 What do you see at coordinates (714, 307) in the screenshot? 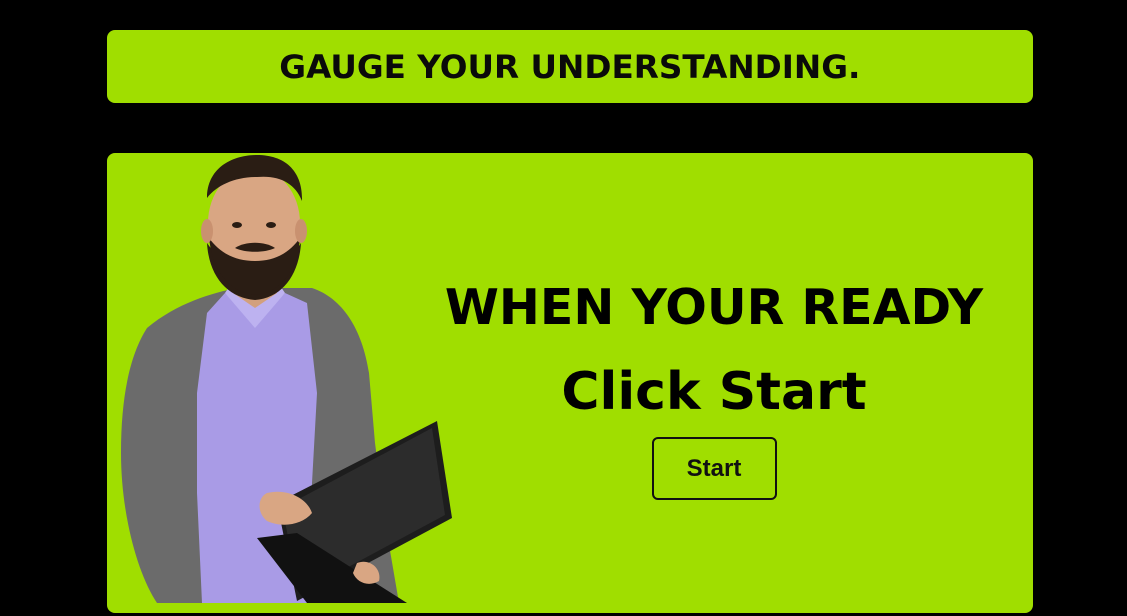
I see `ready-heading: WHEN YOUR READY` at bounding box center [714, 307].